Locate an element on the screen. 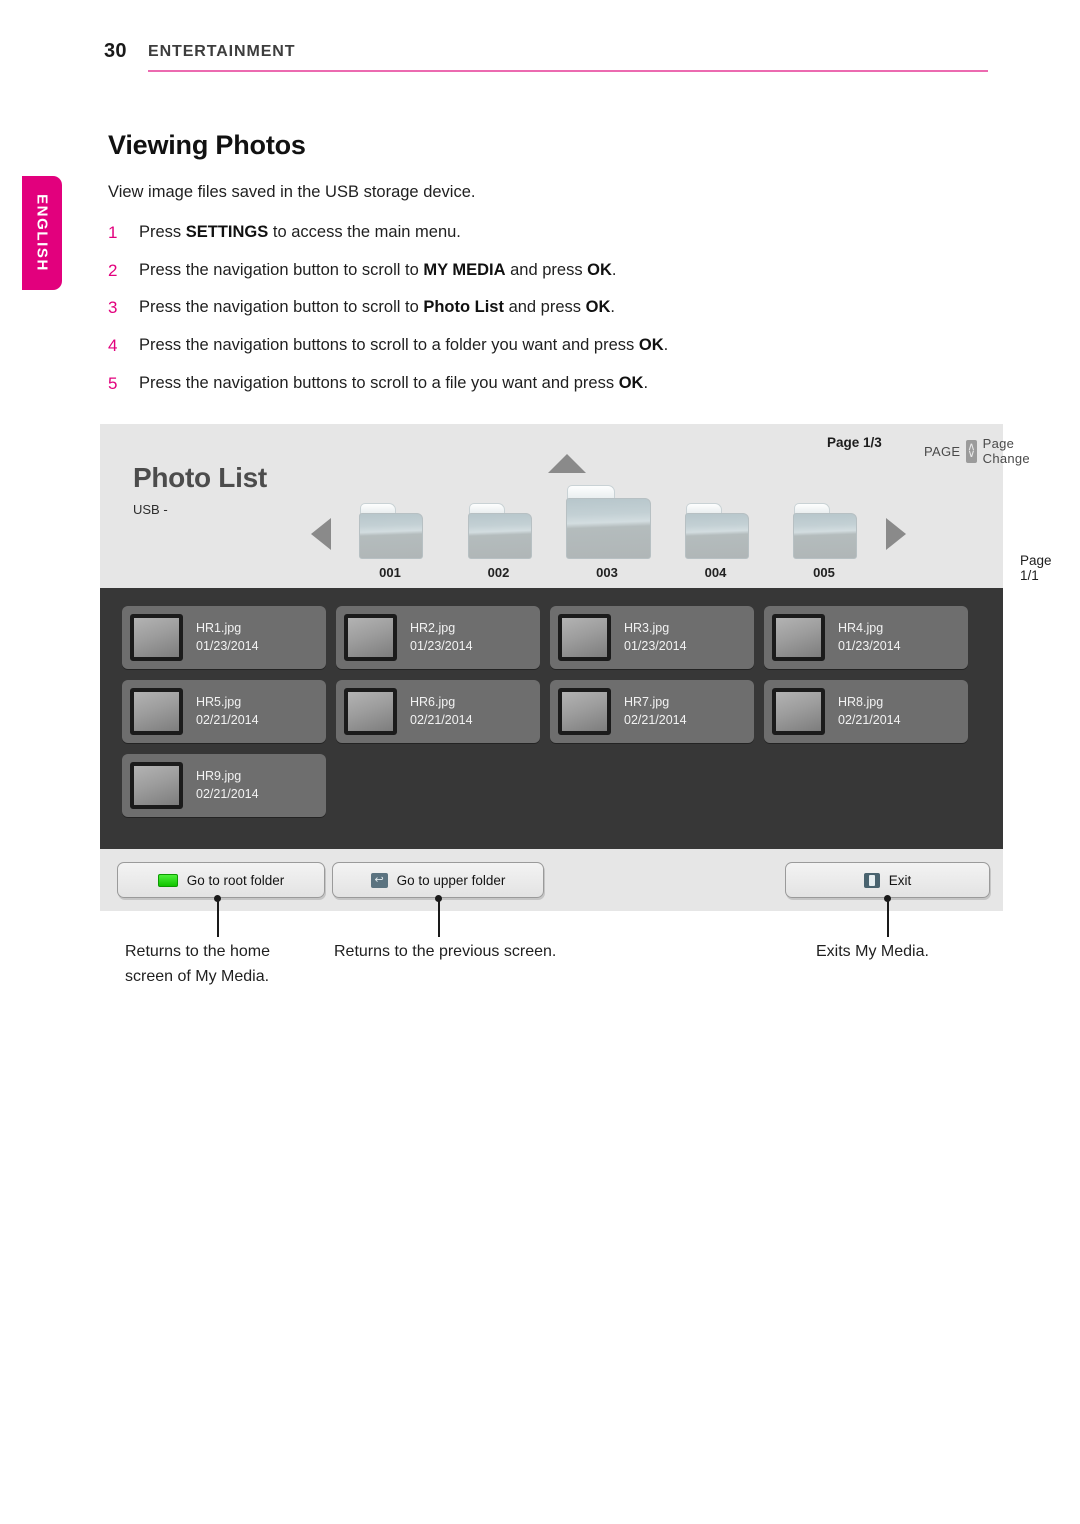  folder-label: 005 is located at coordinates (824, 572).